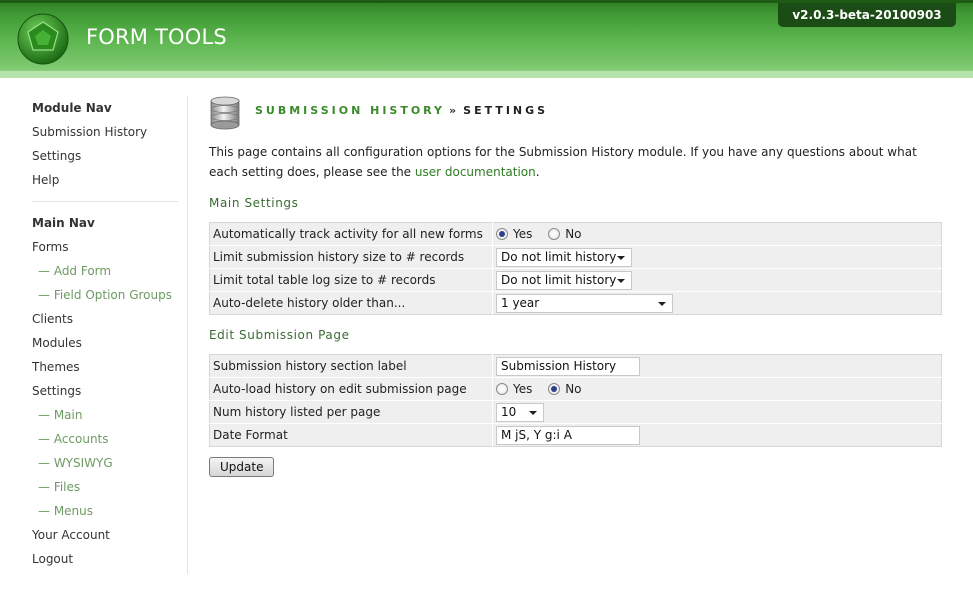 This screenshot has height=589, width=973. Describe the element at coordinates (717, 280) in the screenshot. I see `limit-total-field: Do not limit history` at that location.